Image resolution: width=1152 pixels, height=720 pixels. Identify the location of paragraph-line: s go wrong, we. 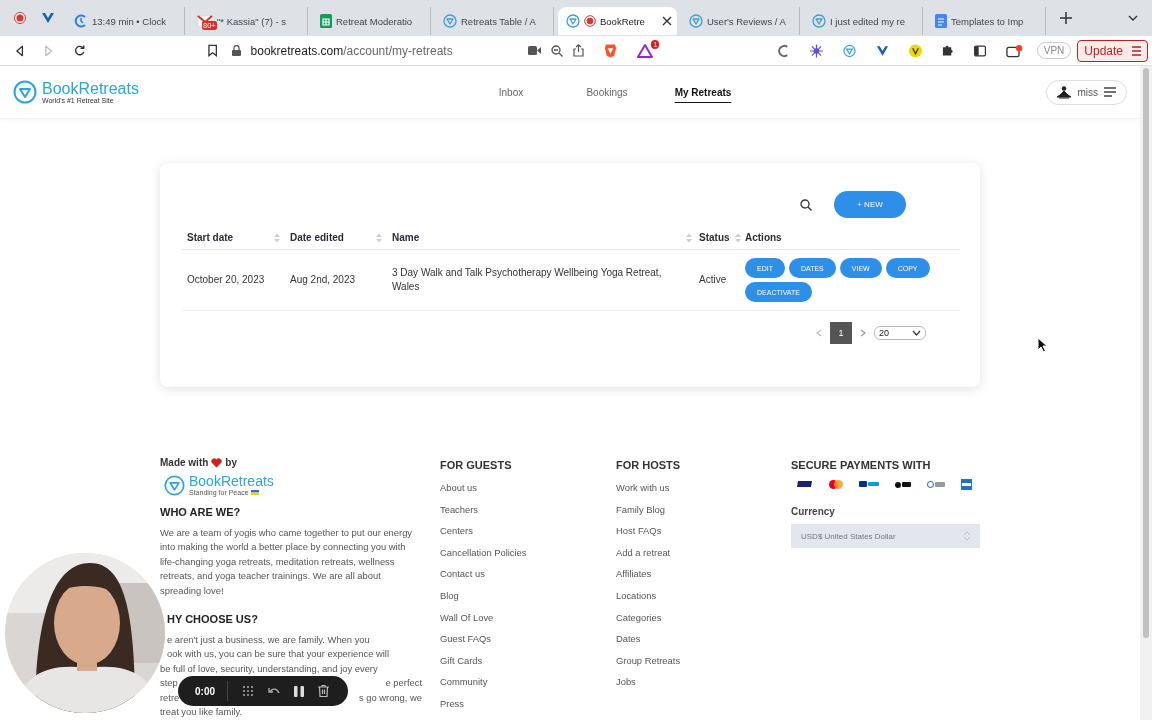
(390, 697).